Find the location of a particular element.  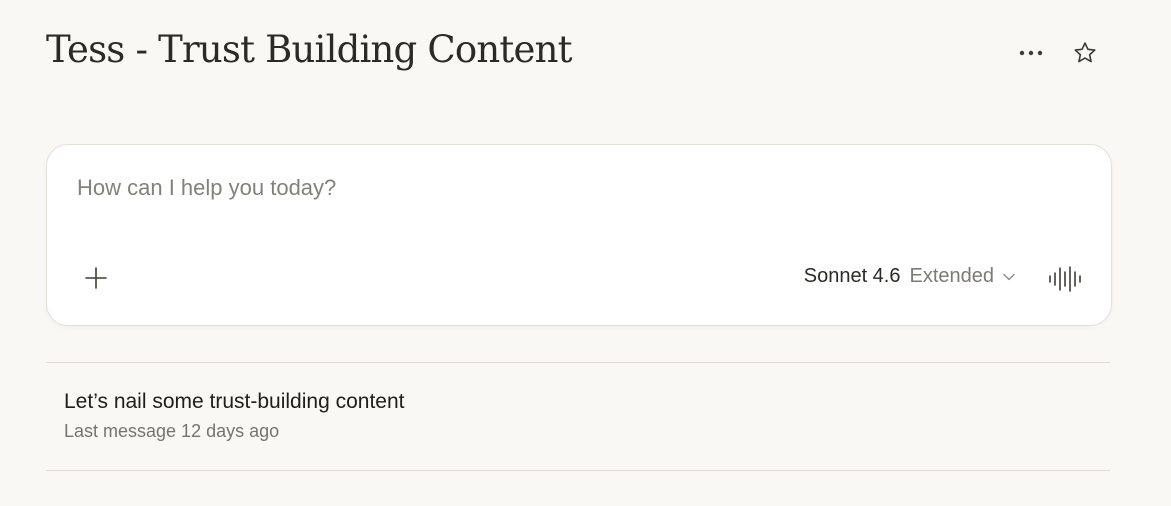

plus-icon is located at coordinates (96, 278).